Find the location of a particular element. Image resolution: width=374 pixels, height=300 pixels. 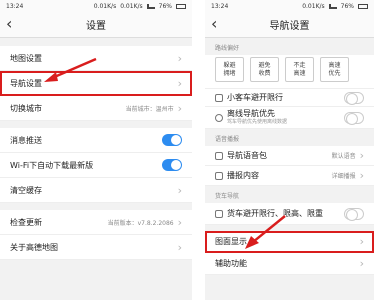

page-title: 导航设置 is located at coordinates (289, 26).